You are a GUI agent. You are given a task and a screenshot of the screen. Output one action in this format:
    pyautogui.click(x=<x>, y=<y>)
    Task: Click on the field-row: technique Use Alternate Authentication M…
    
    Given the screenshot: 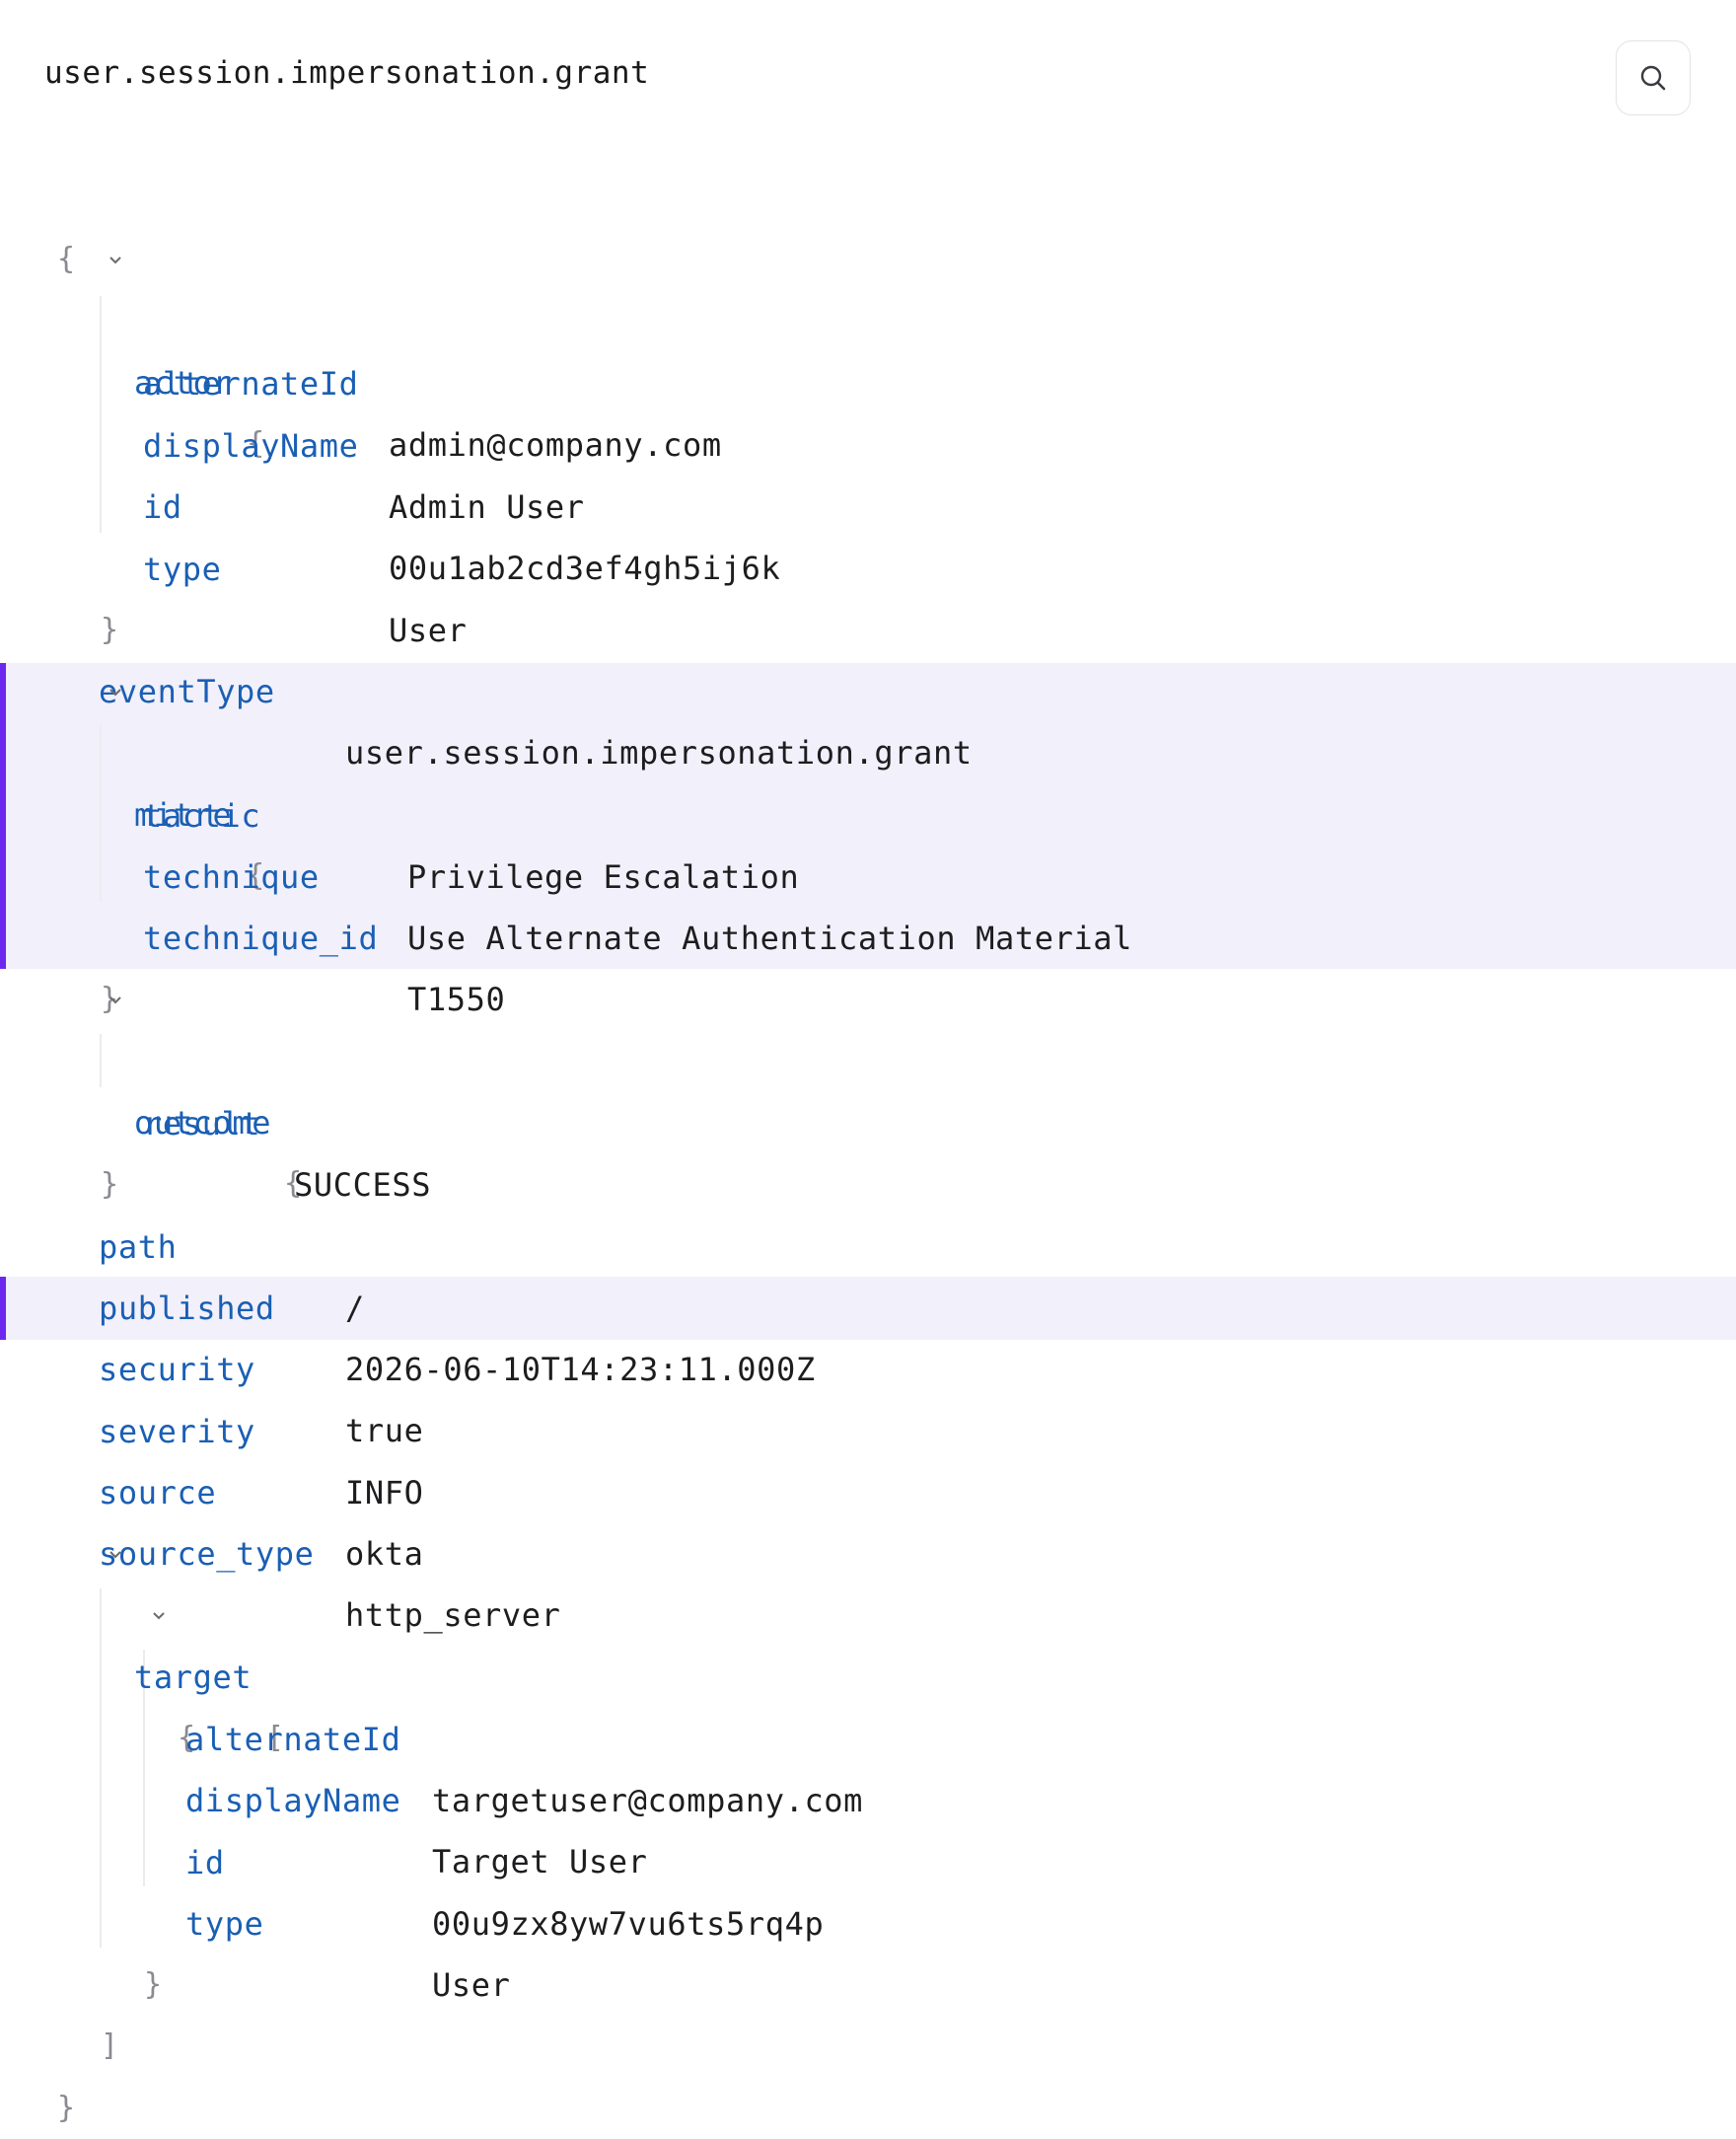 What is the action you would take?
    pyautogui.click(x=638, y=908)
    